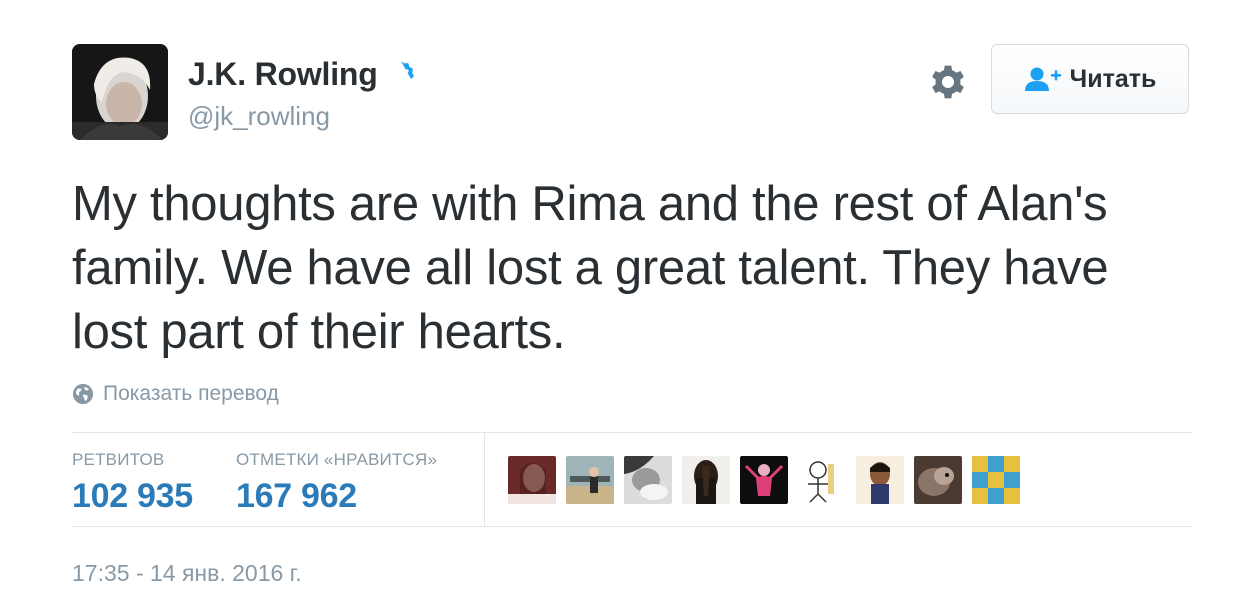 The image size is (1258, 616). I want to click on avatar-image, so click(120, 92).